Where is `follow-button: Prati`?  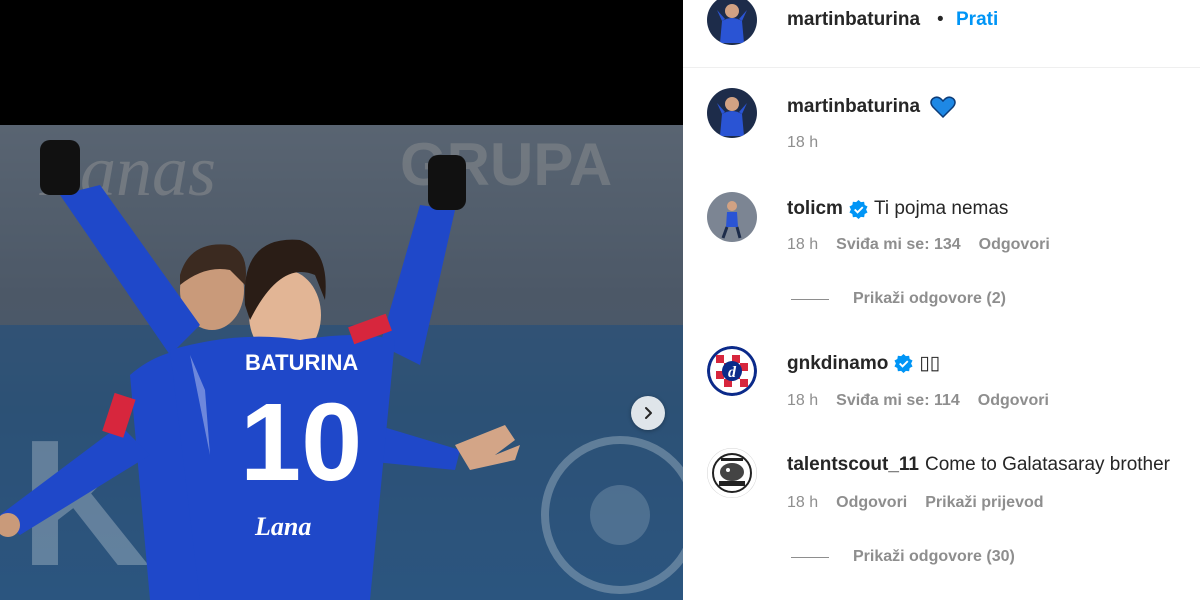
follow-button: Prati is located at coordinates (977, 20).